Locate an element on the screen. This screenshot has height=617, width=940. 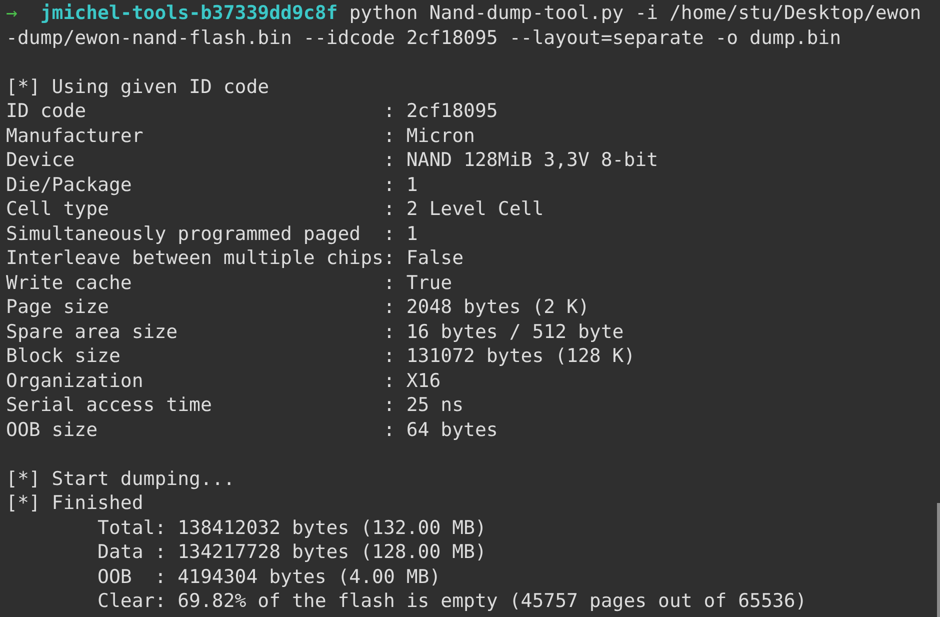
scrollbar-thumb is located at coordinates (938, 560).